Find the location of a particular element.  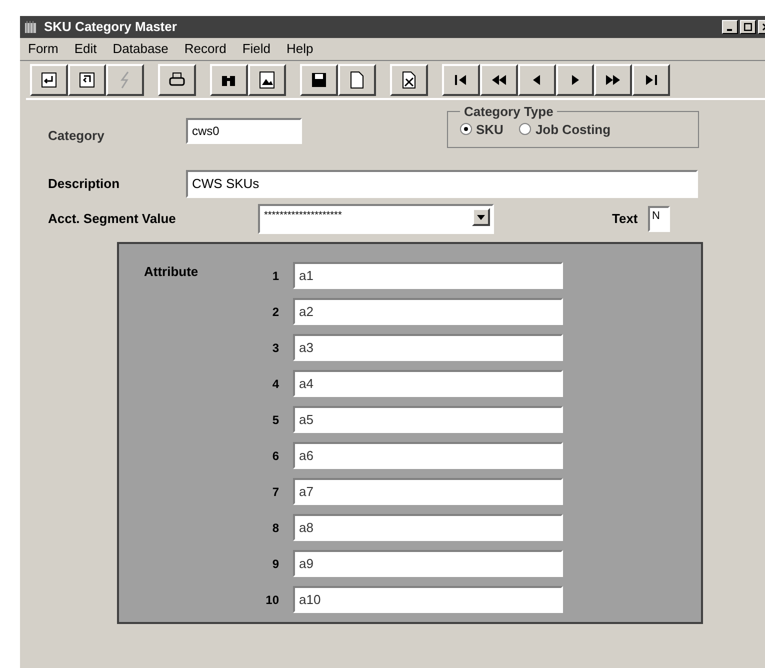

menu-item: Form is located at coordinates (43, 49).